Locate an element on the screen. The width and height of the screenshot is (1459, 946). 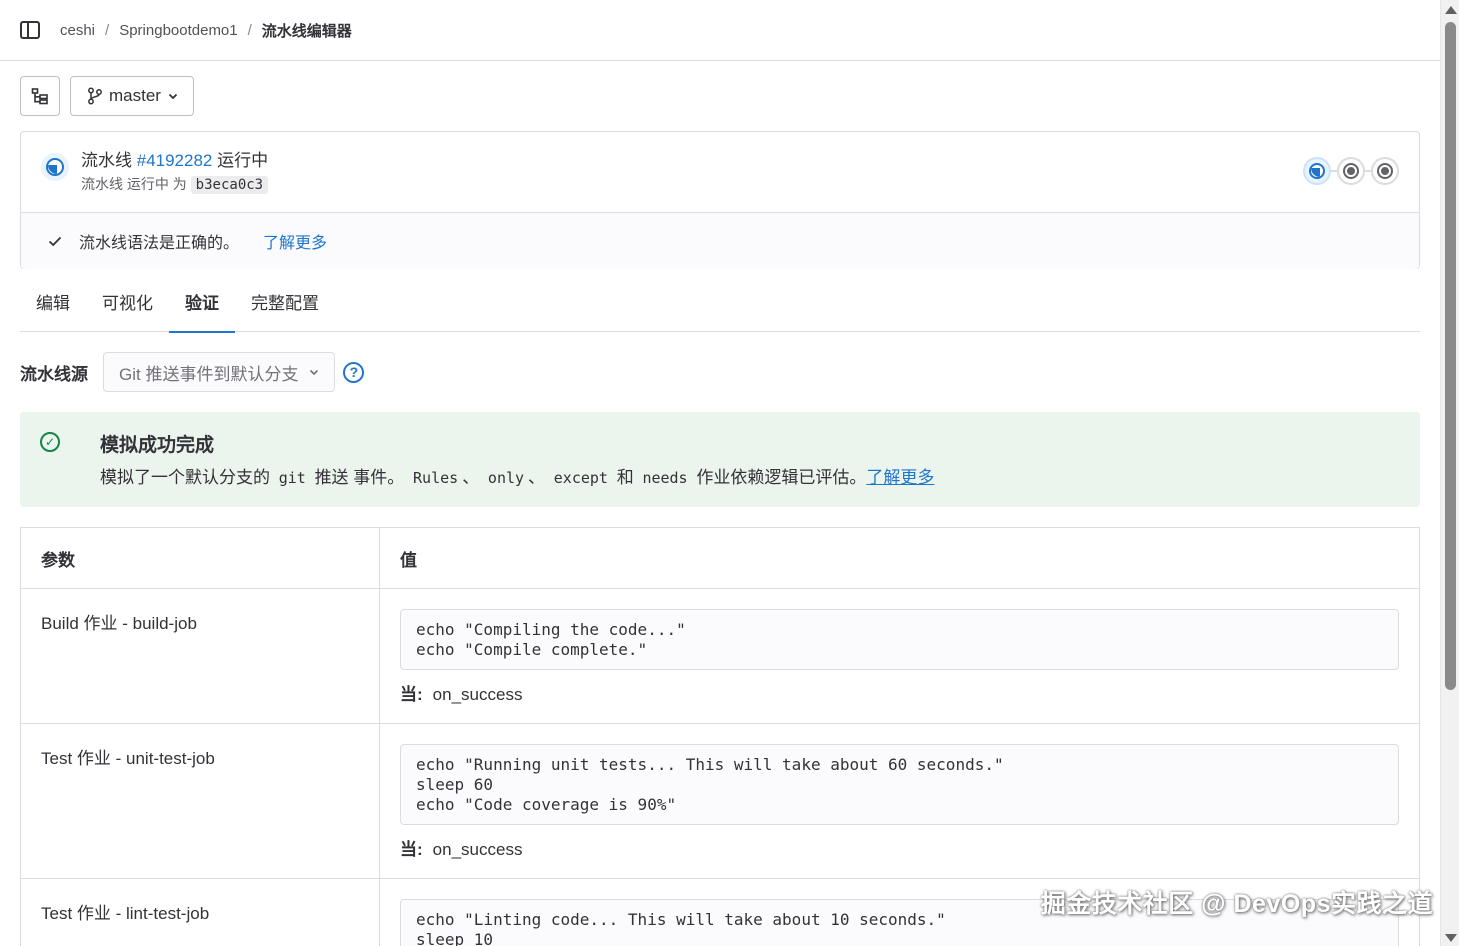
breadcrumb-item-project: Springbootdemo1 is located at coordinates (178, 30).